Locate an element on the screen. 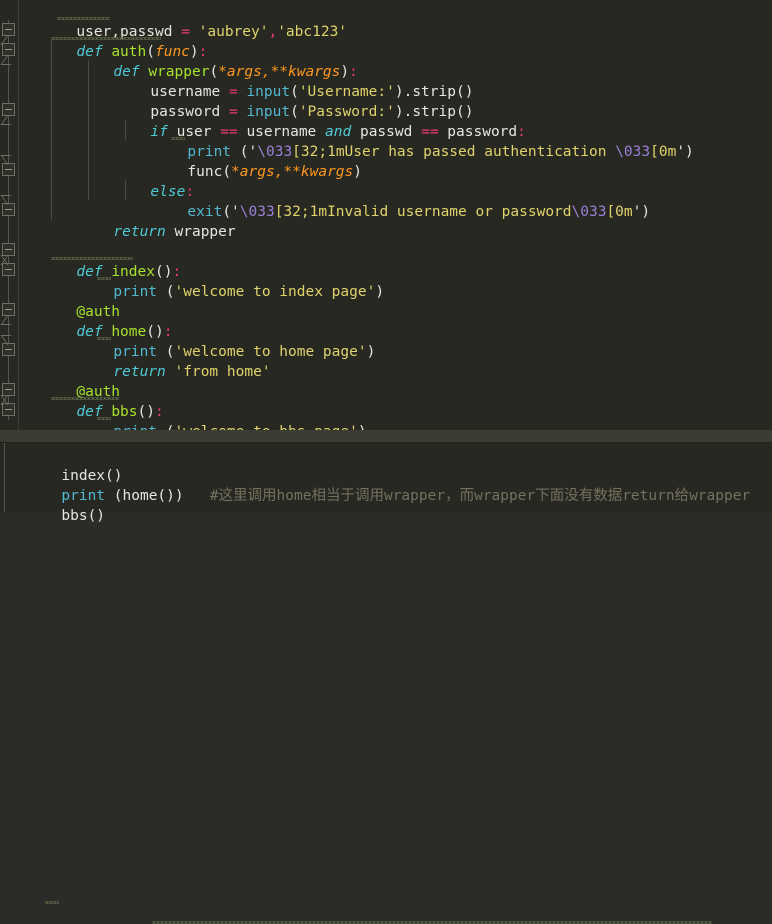 This screenshot has width=772, height=924. code-line-3: def wrapper(*args,**kwargs): is located at coordinates (209, 61).